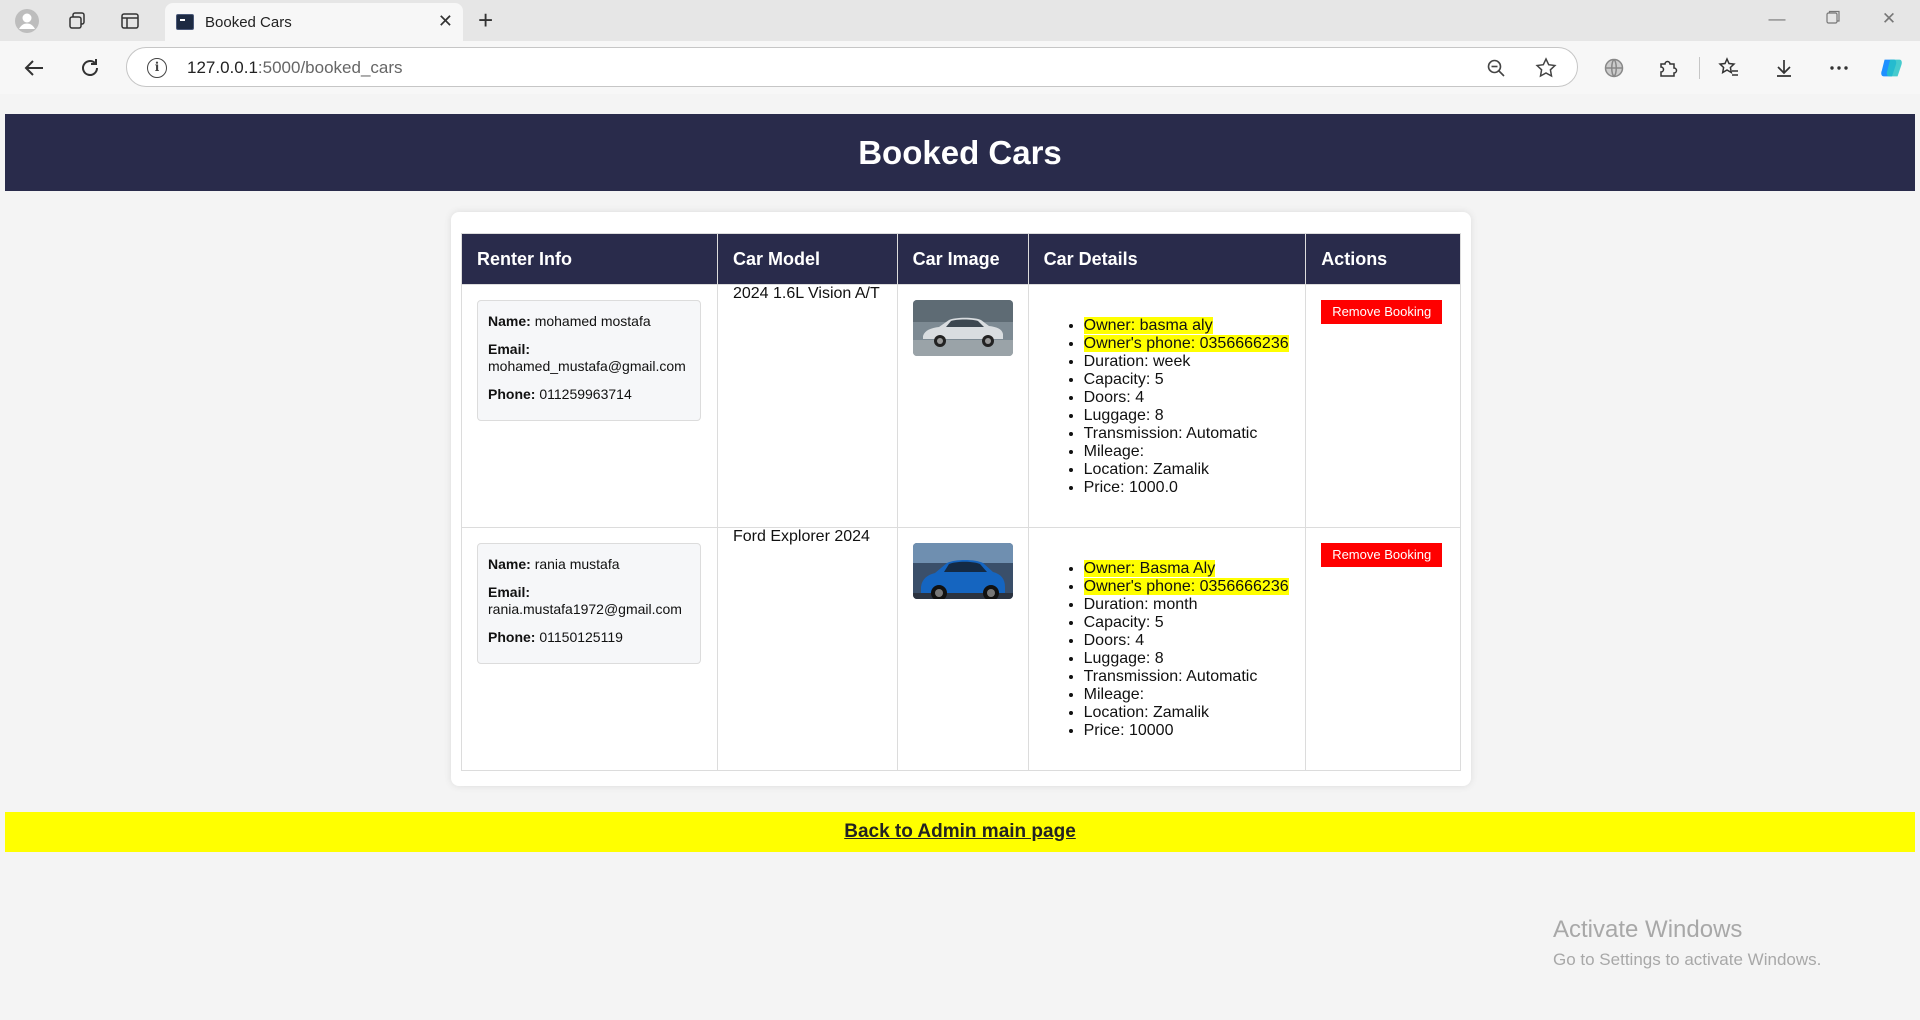 This screenshot has width=1920, height=1020. I want to click on back-arrow-icon, so click(34, 68).